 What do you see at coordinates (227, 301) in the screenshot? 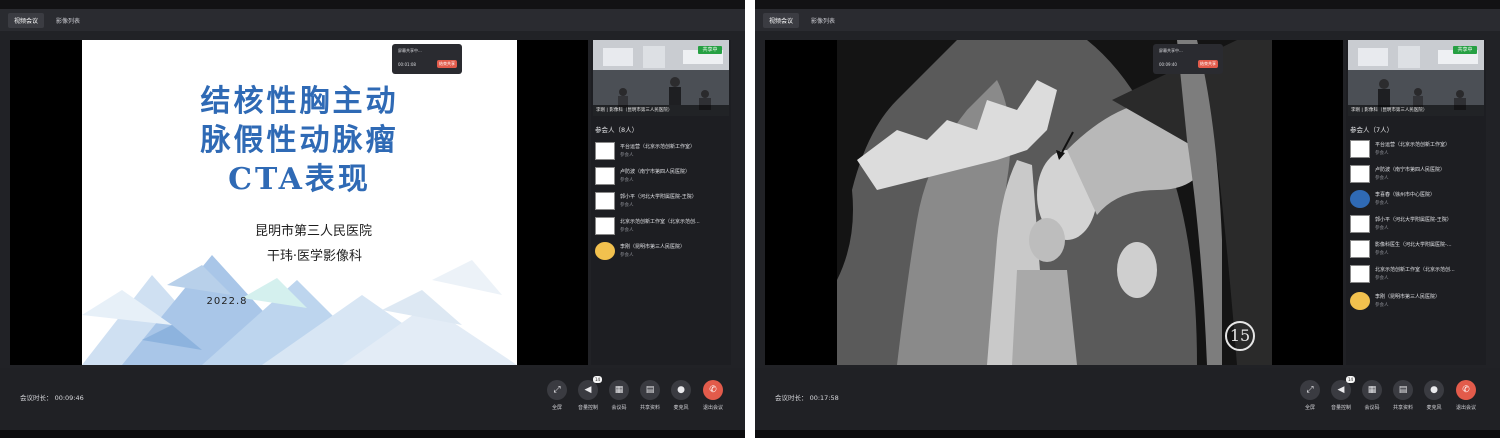
I see `slide-date: 2022.8` at bounding box center [227, 301].